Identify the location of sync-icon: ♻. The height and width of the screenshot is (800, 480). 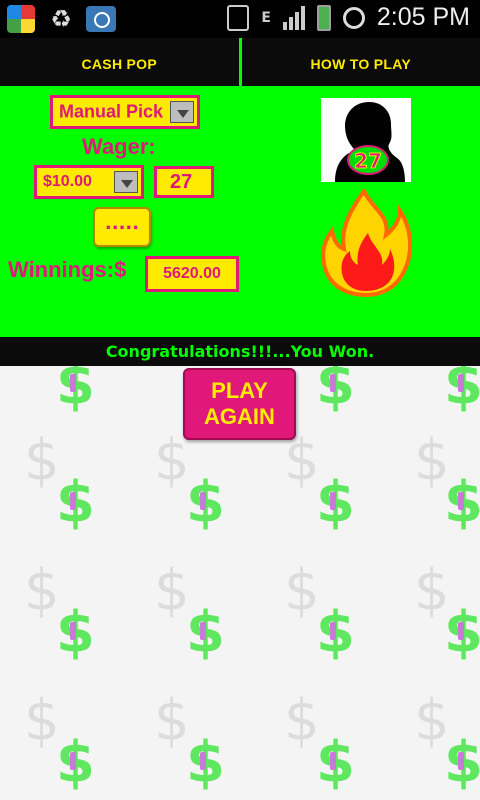
(61, 19).